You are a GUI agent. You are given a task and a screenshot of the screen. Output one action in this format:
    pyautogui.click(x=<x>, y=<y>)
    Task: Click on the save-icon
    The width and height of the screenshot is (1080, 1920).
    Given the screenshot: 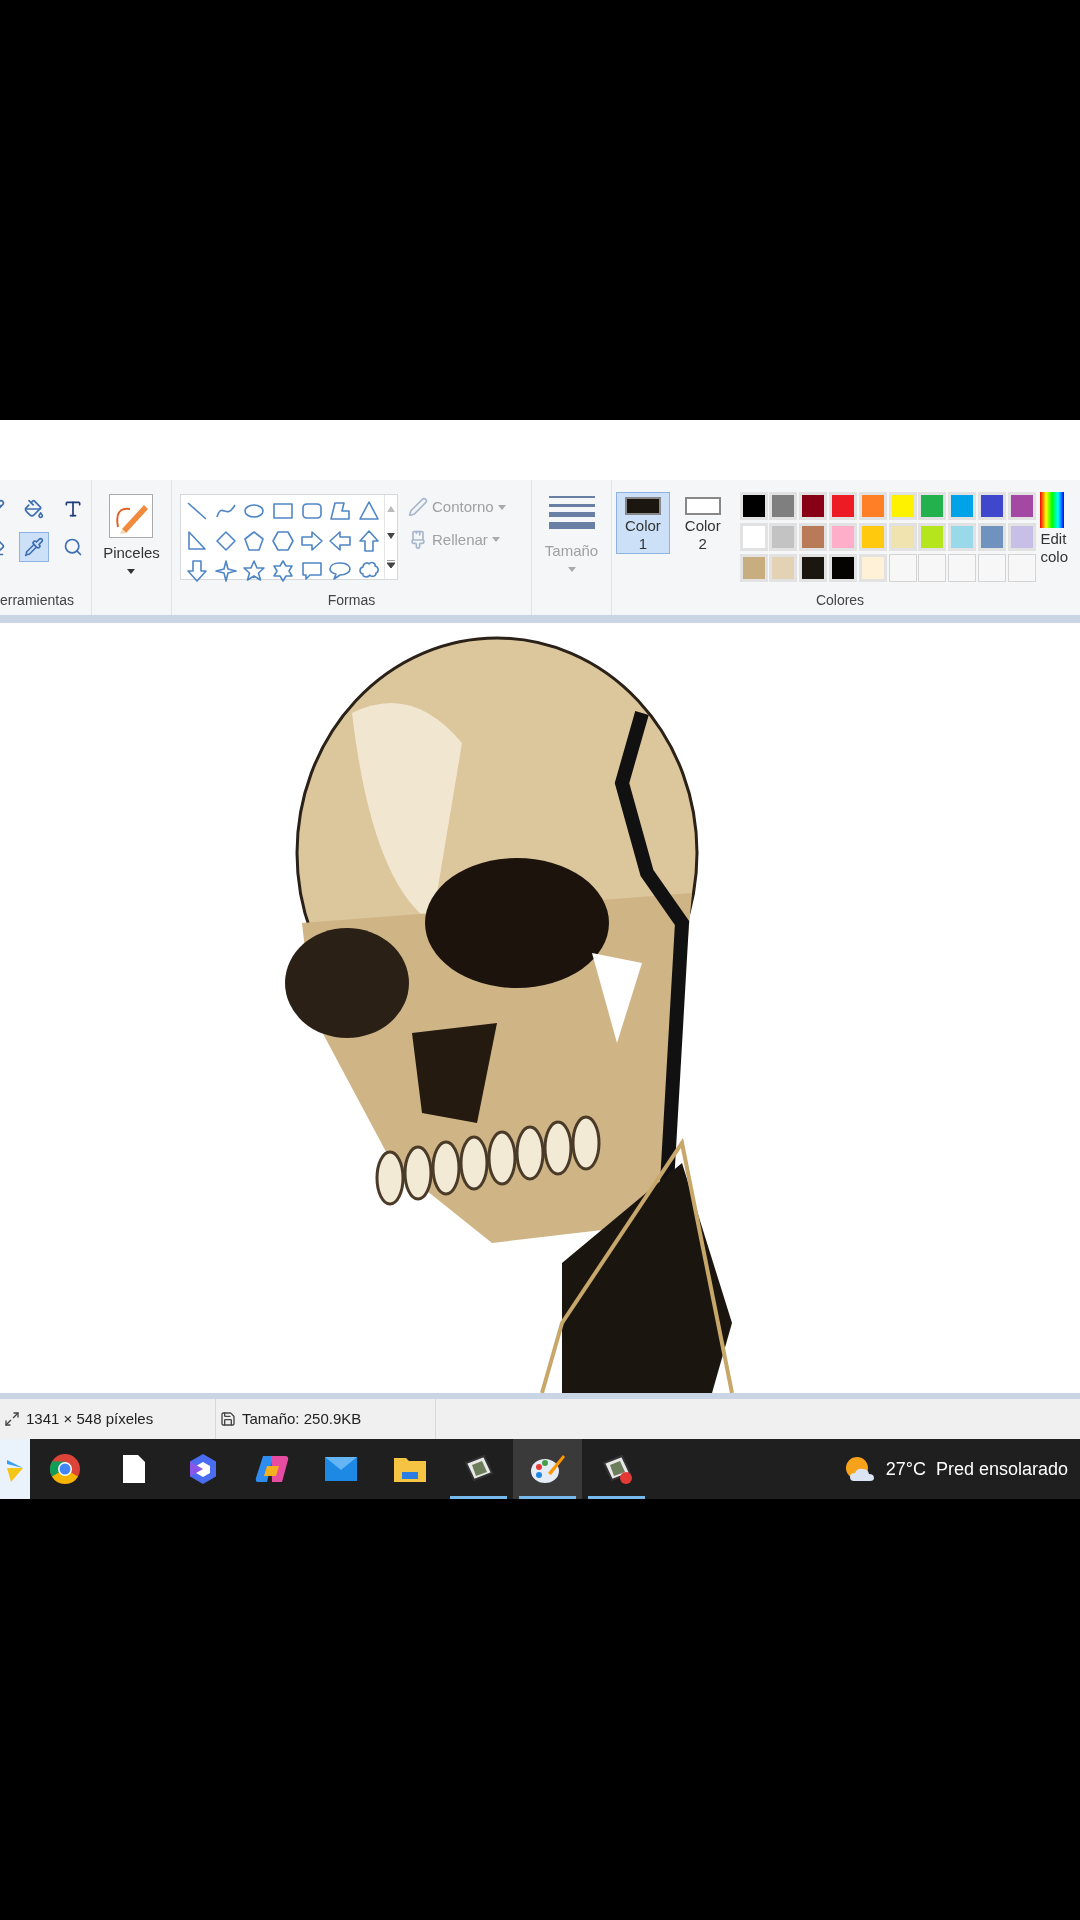 What is the action you would take?
    pyautogui.click(x=228, y=1419)
    